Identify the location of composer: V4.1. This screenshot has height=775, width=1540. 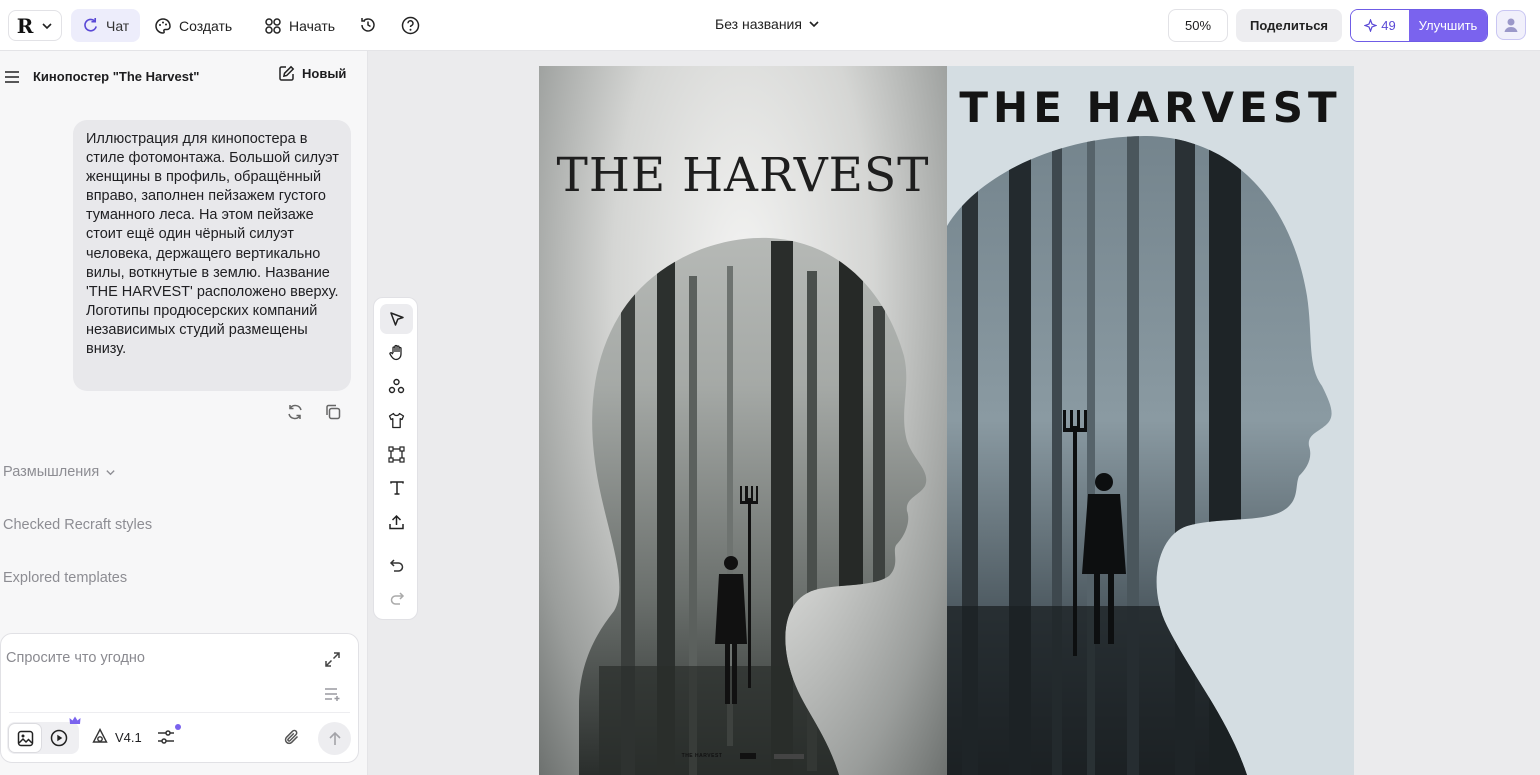
(179, 698).